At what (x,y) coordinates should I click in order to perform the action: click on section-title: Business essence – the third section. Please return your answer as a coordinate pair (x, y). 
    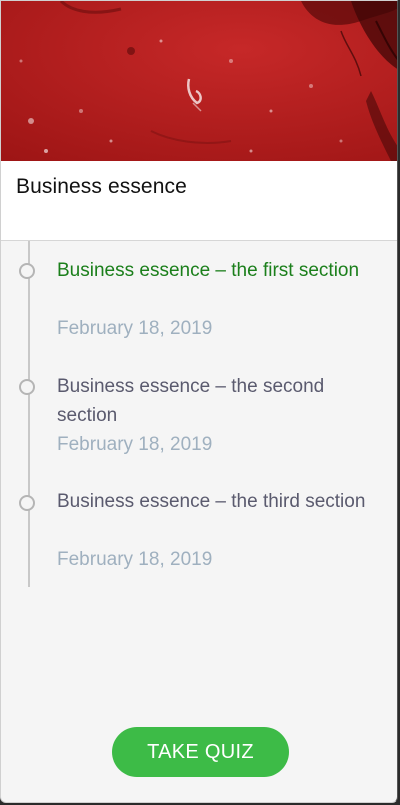
    Looking at the image, I should click on (222, 501).